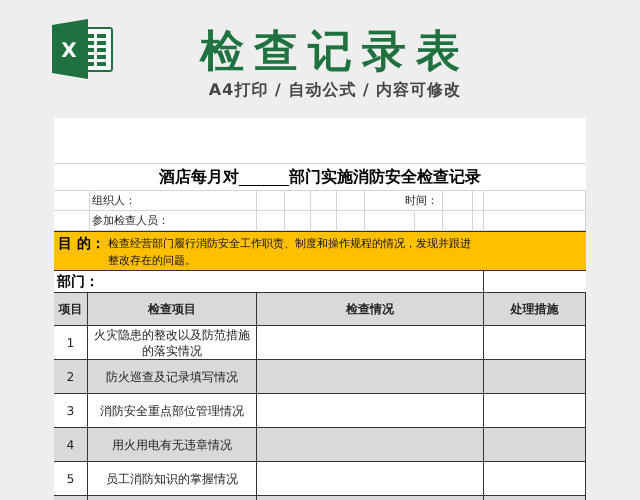  Describe the element at coordinates (172, 445) in the screenshot. I see `table-cell: 用火用电有无违章情况` at that location.